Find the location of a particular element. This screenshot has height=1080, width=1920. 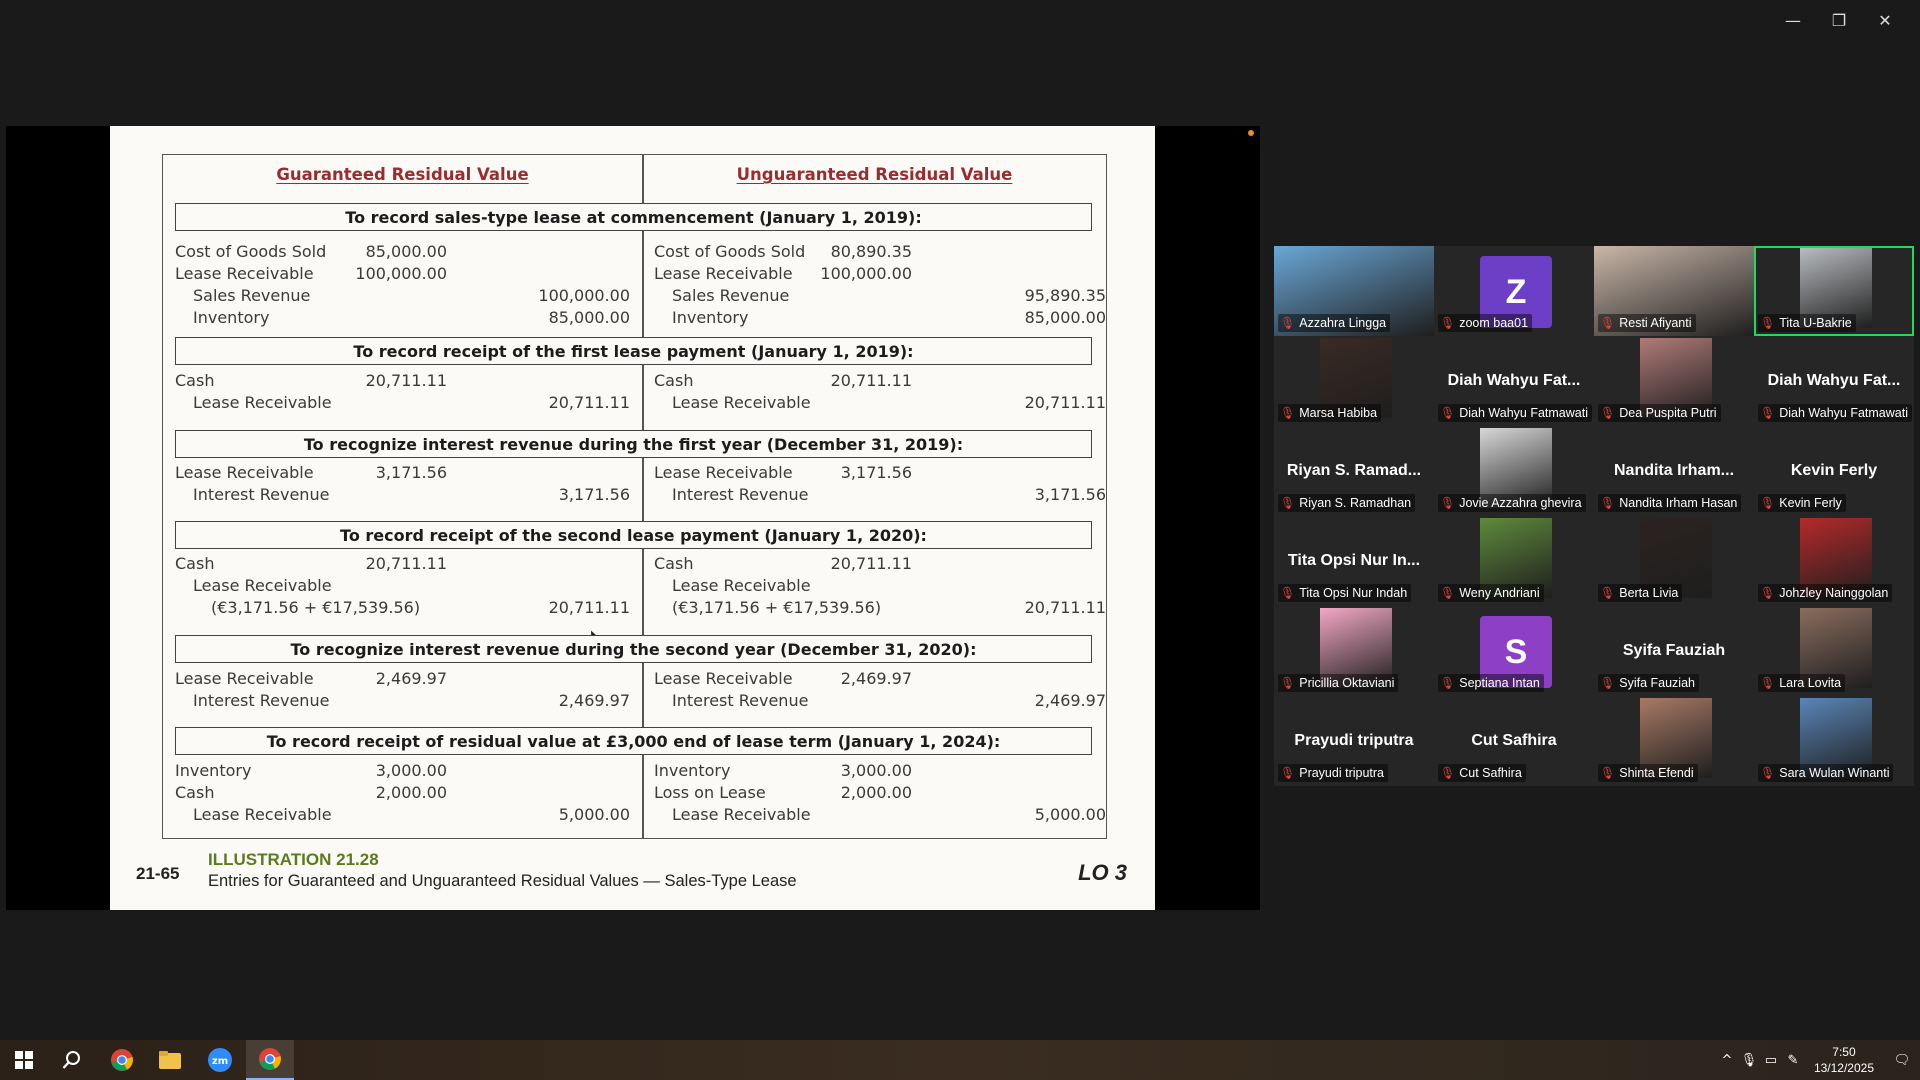

credit-amount: 2,469.97 is located at coordinates (594, 700).